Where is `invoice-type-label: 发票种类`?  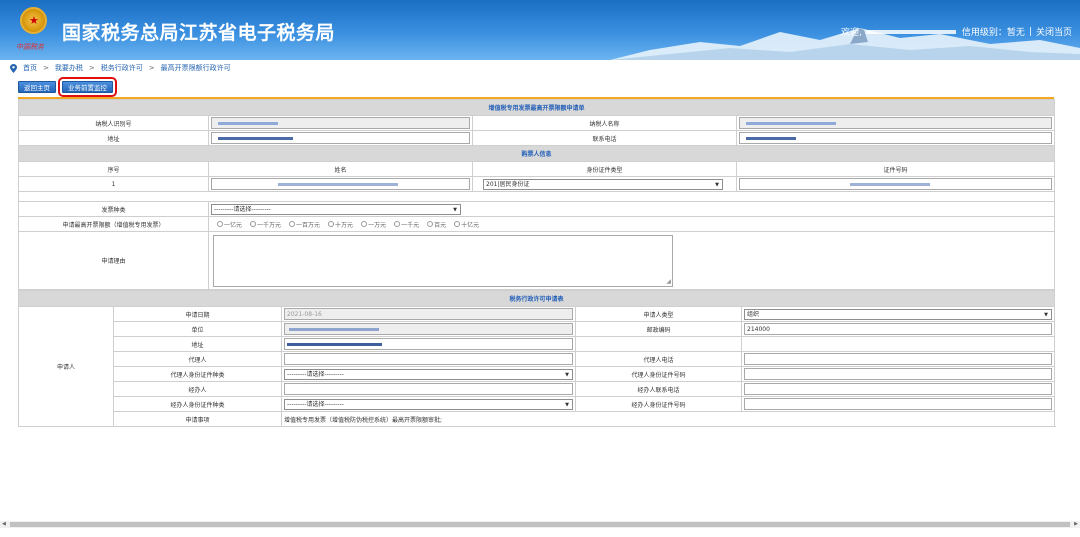 invoice-type-label: 发票种类 is located at coordinates (113, 209).